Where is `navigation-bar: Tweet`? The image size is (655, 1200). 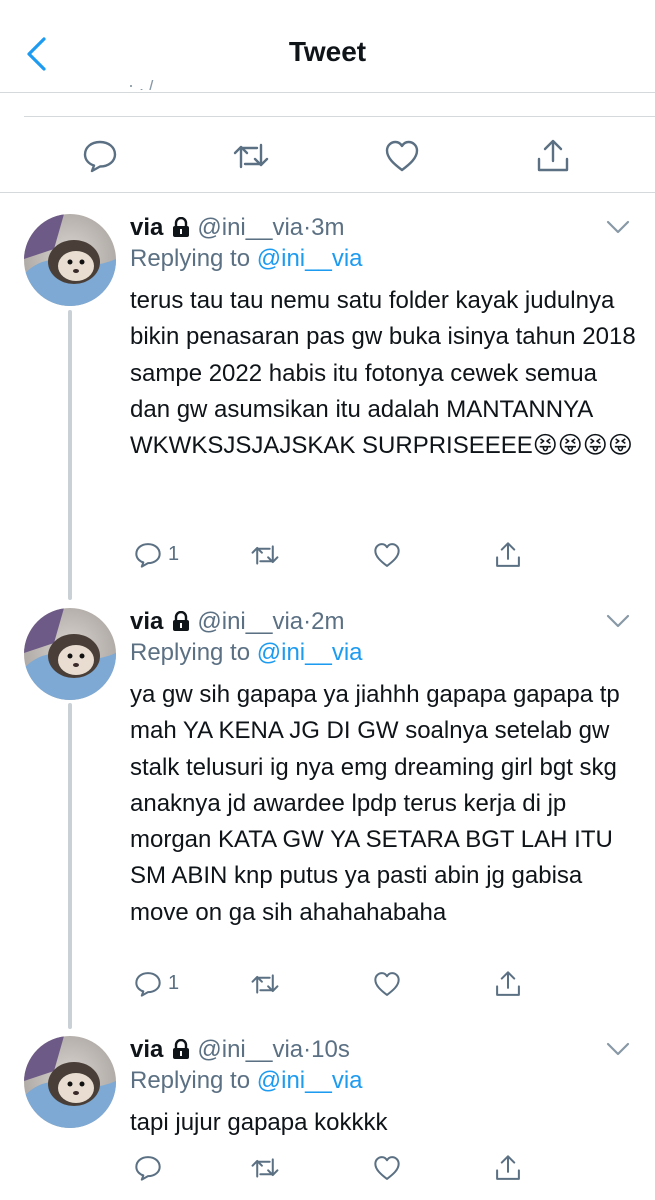
navigation-bar: Tweet is located at coordinates (327, 46).